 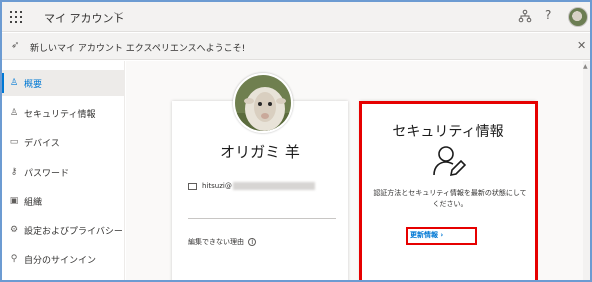 I want to click on divider, so click(x=262, y=218).